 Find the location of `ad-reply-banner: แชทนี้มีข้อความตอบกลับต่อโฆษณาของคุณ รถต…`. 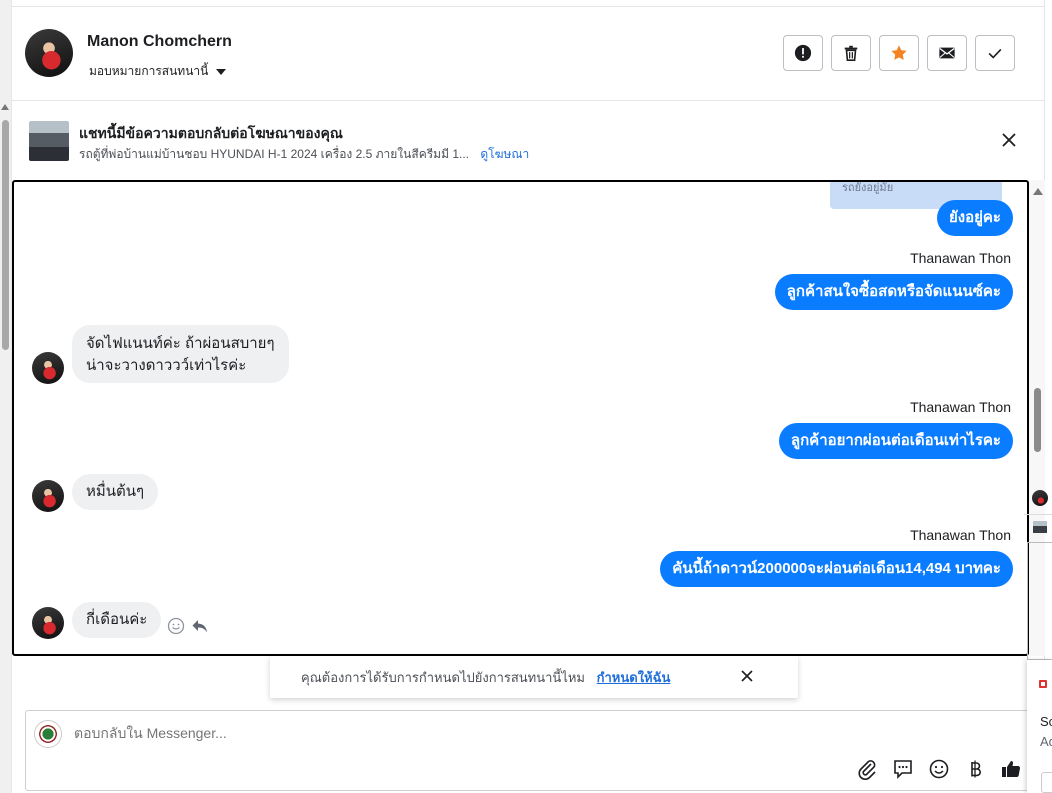

ad-reply-banner: แชทนี้มีข้อความตอบกลับต่อโฆษณาของคุณ รถต… is located at coordinates (528, 140).